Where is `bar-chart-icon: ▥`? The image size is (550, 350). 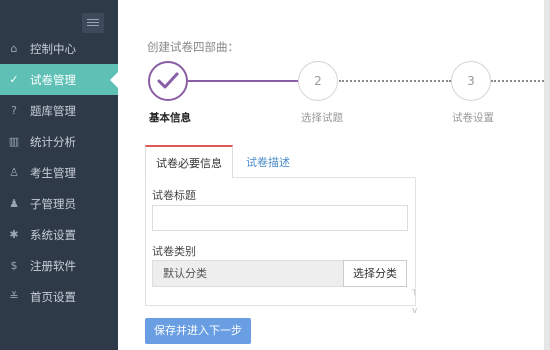
bar-chart-icon: ▥ is located at coordinates (14, 141).